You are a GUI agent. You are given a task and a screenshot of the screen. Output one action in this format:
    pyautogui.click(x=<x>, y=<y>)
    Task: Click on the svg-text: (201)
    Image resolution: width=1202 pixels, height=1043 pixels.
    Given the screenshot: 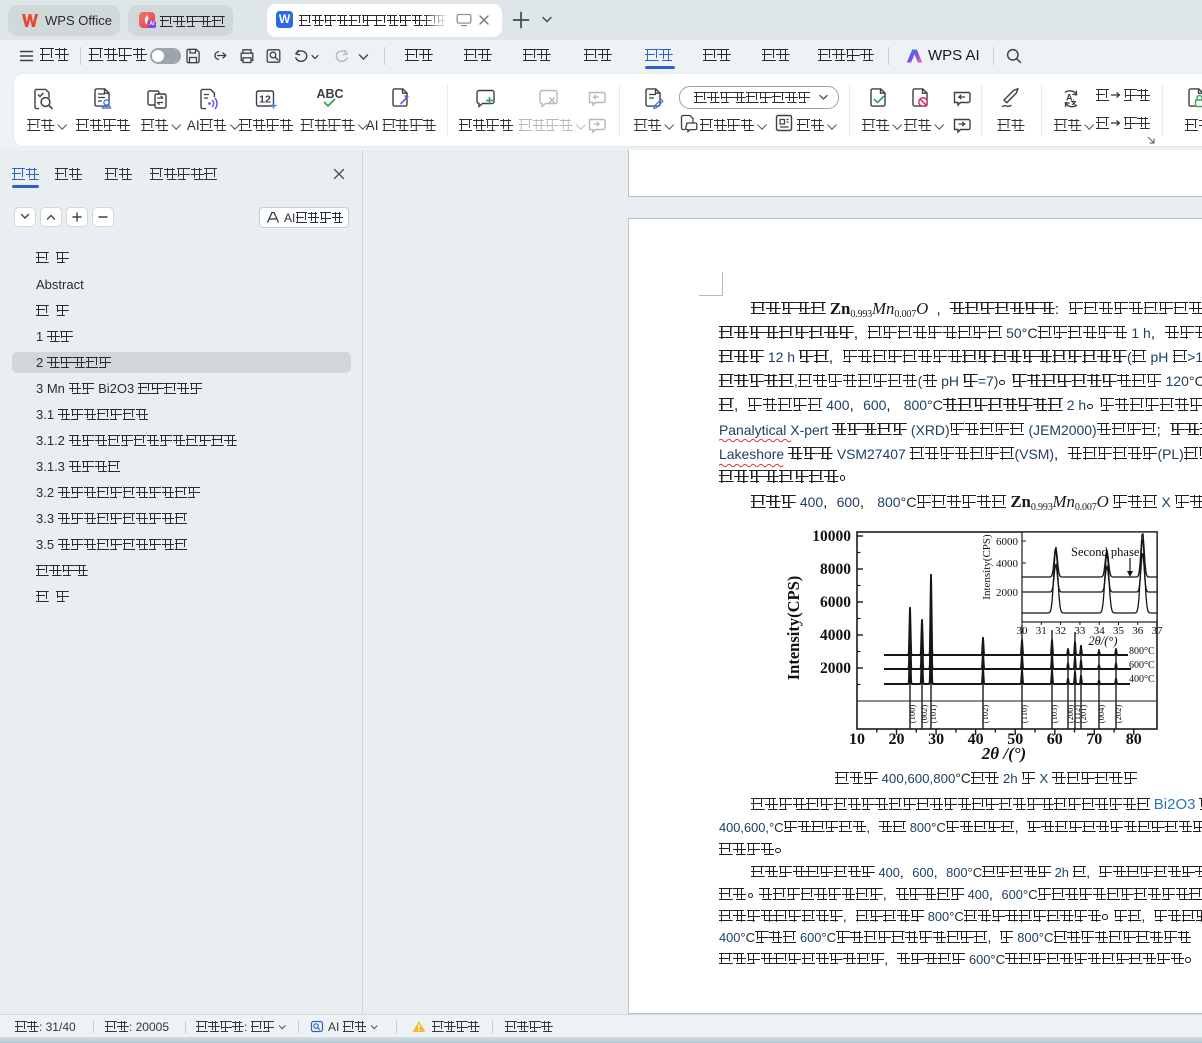 What is the action you would take?
    pyautogui.click(x=1083, y=714)
    